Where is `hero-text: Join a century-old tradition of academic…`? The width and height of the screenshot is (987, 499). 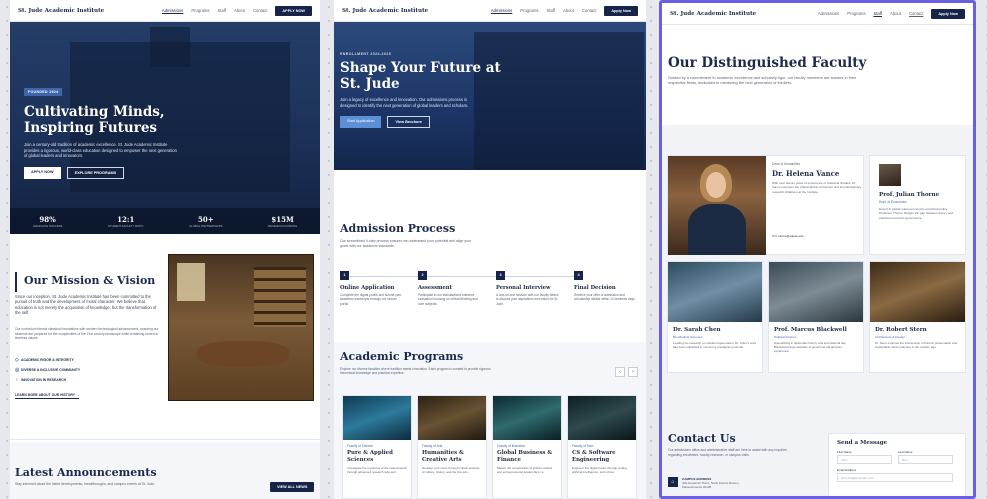 hero-text: Join a century-old tradition of academic… is located at coordinates (100, 150).